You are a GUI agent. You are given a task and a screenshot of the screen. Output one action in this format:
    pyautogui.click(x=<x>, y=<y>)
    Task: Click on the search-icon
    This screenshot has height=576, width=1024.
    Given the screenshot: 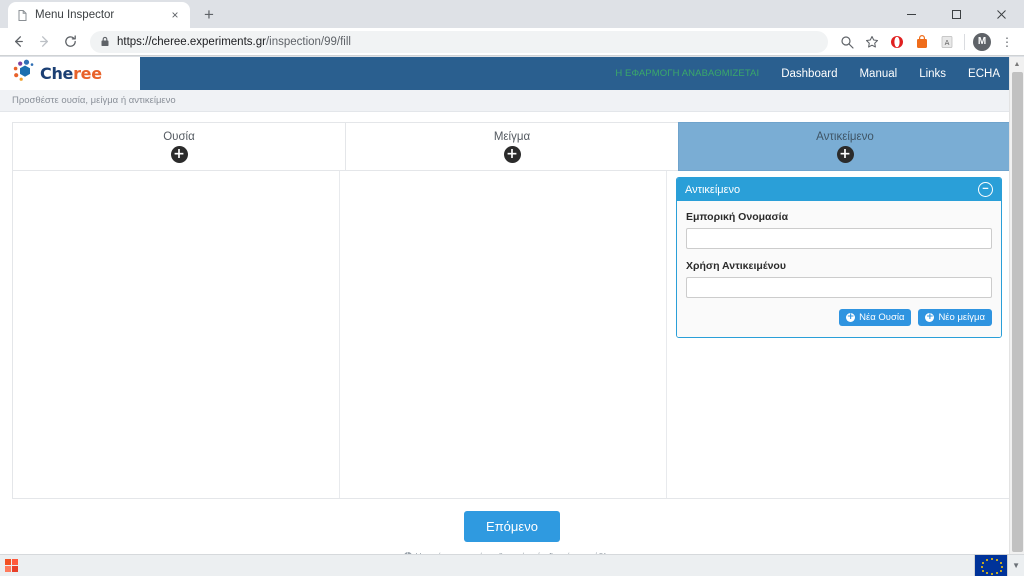 What is the action you would take?
    pyautogui.click(x=847, y=42)
    